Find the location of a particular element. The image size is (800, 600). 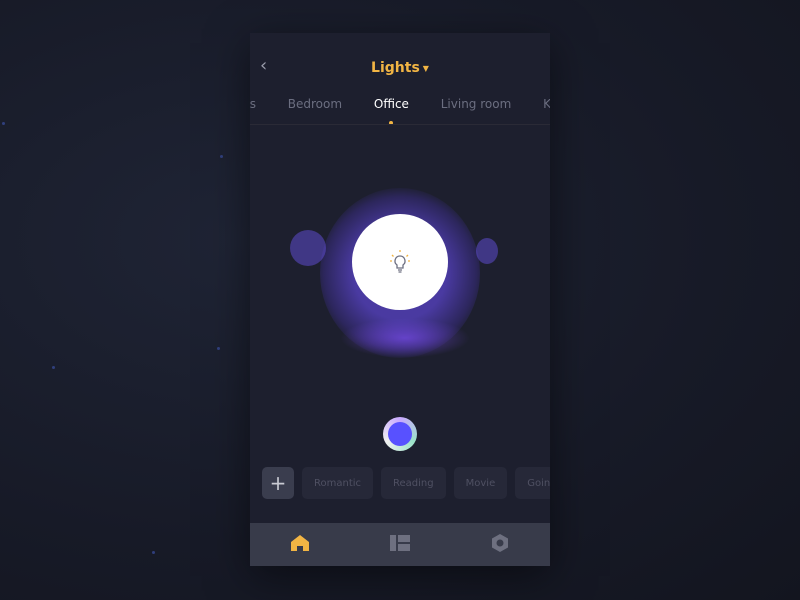

add-scene-button: + is located at coordinates (278, 483).